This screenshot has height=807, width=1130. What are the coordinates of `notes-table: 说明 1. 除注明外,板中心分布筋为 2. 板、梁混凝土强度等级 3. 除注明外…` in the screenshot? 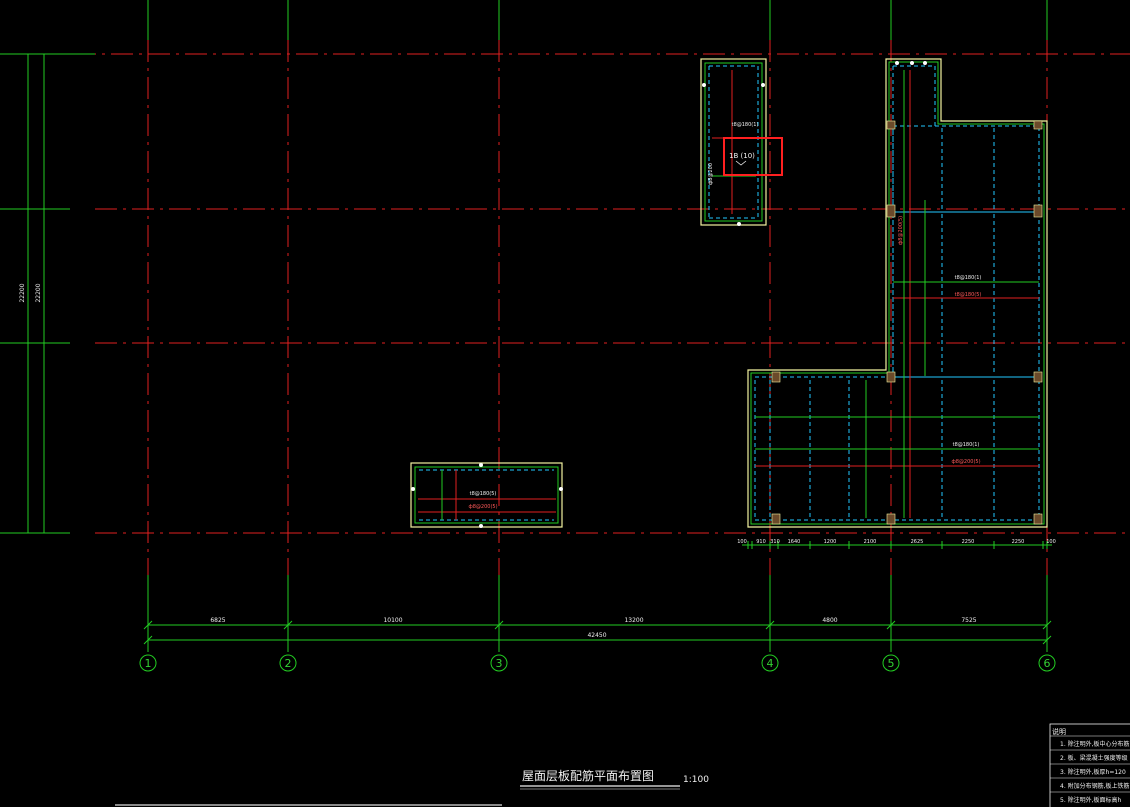 It's located at (1089, 765).